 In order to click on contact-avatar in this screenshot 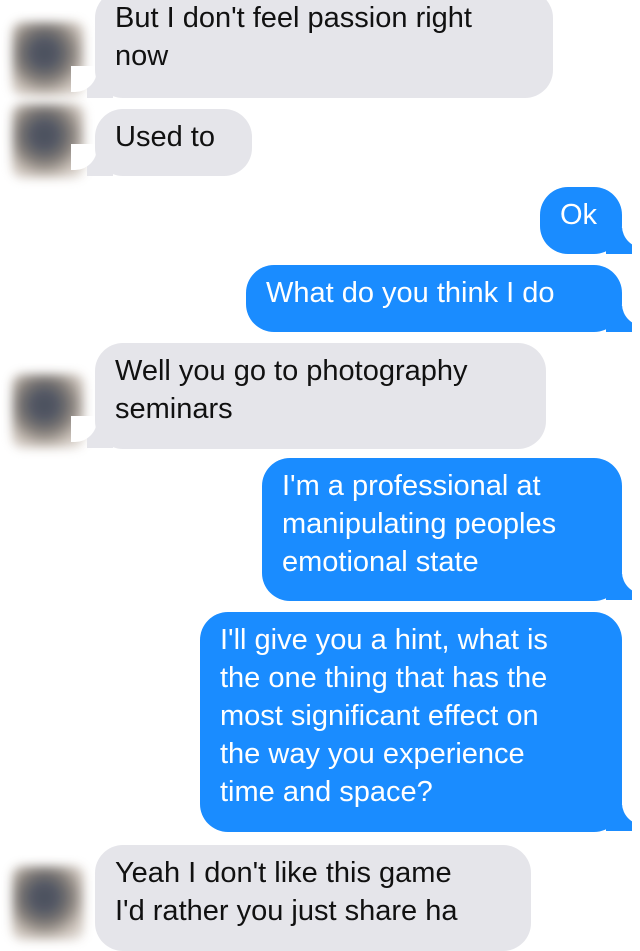, I will do `click(48, 903)`.